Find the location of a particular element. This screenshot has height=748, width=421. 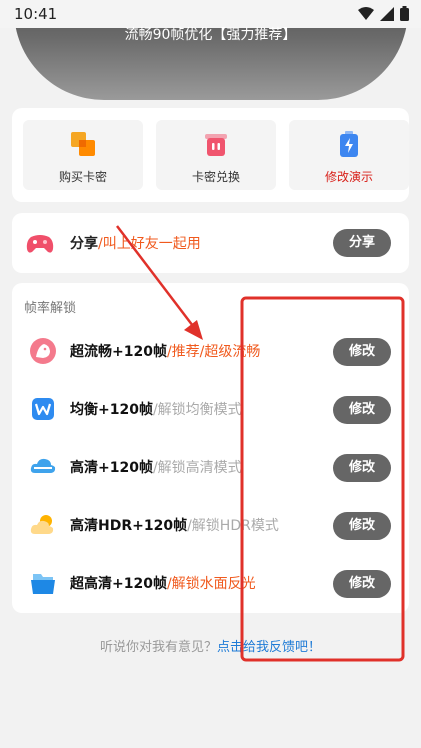

list-item-subtitle: /推荐/超级流畅 is located at coordinates (213, 352).